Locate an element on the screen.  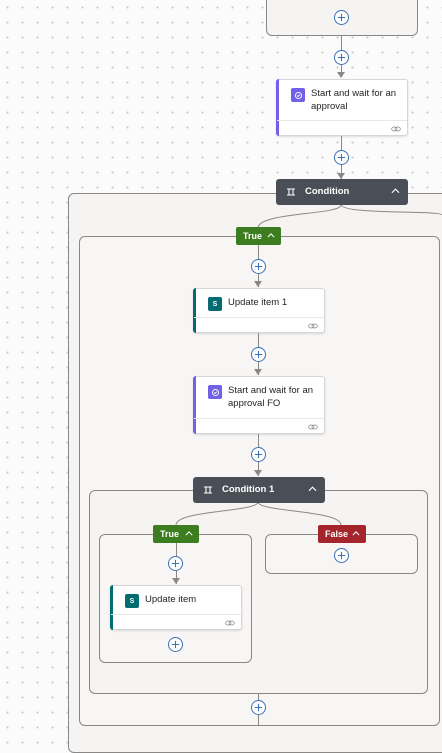
approval-fo-card: Start and wait for an approval FO is located at coordinates (259, 405).